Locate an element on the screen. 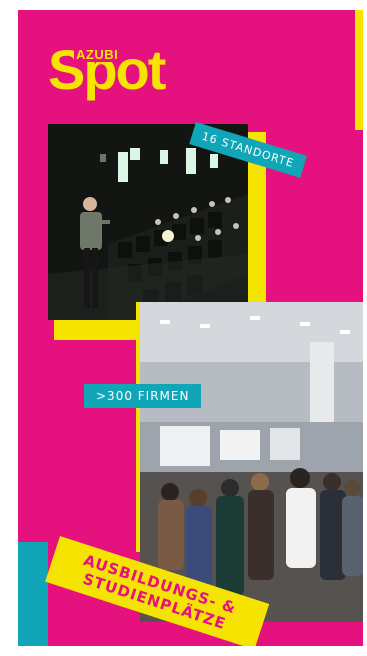 Image resolution: width=367 pixels, height=656 pixels. logo-azubi-text: AZUBI is located at coordinates (97, 54).